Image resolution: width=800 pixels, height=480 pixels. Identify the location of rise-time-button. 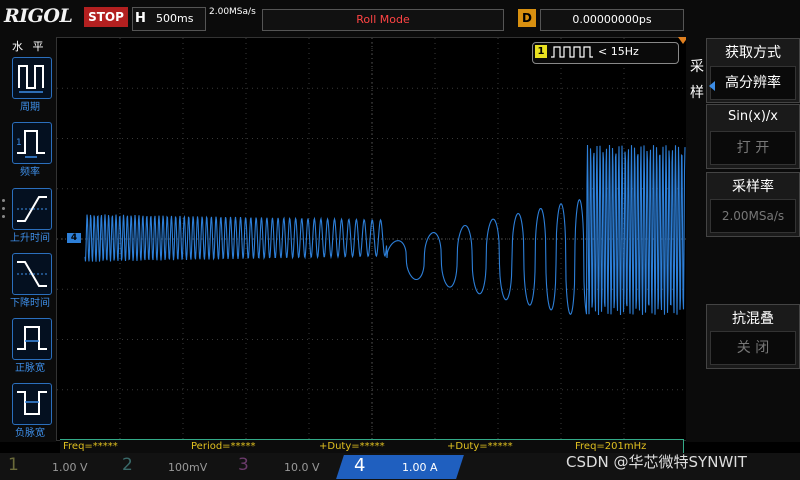
(32, 209).